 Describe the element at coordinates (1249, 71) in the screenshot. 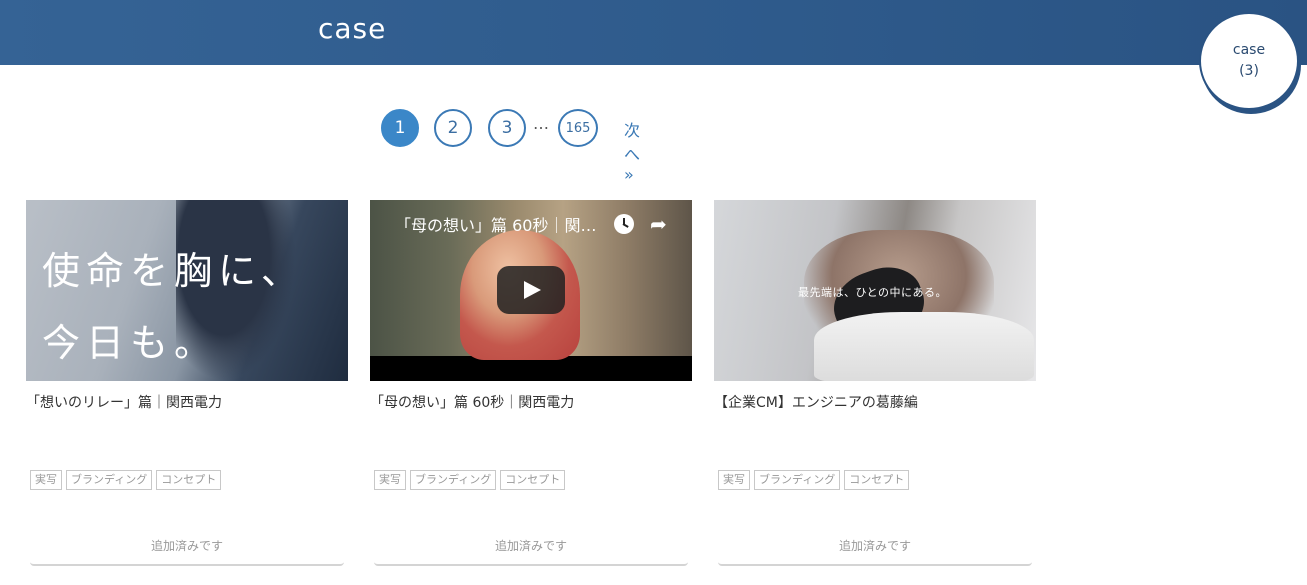

I see `case-badge-count: (3)` at that location.